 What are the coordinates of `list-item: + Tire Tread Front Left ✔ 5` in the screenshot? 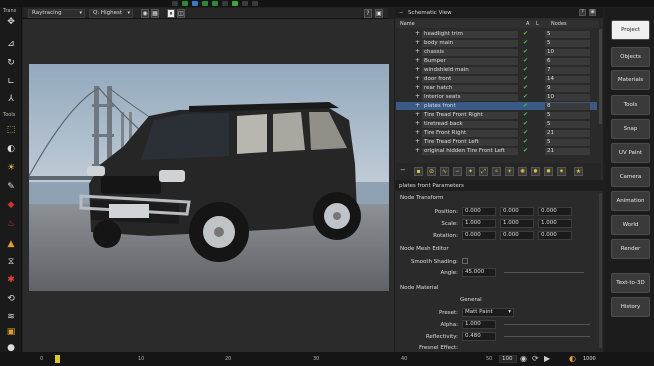 It's located at (496, 142).